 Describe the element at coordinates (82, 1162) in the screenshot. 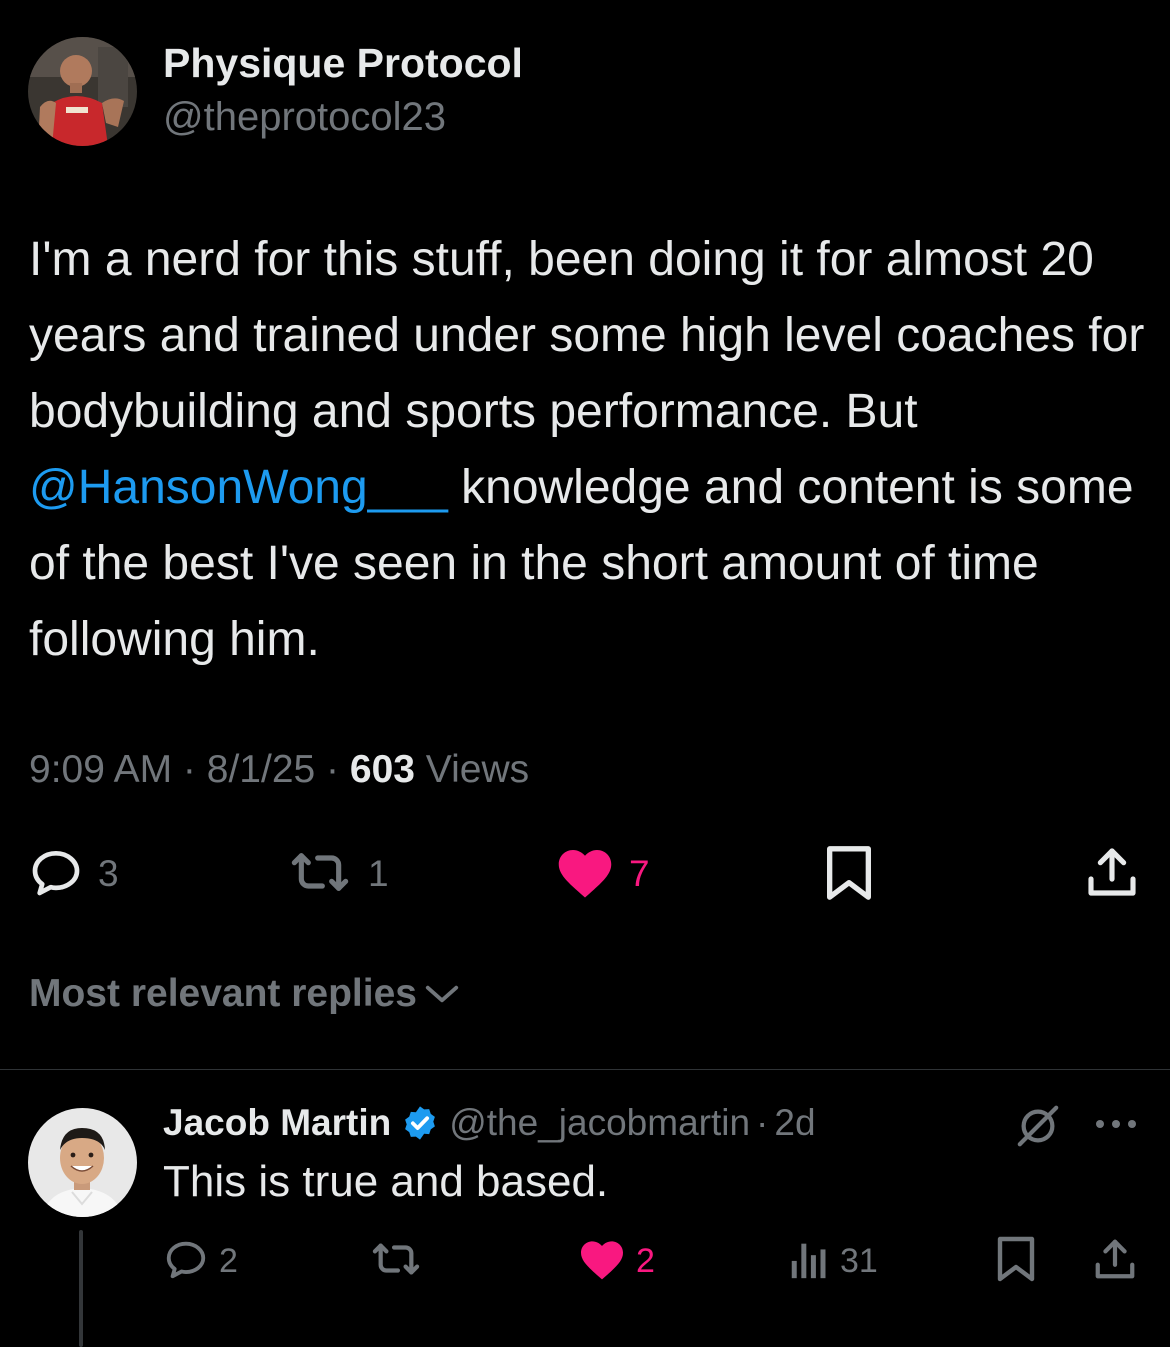

I see `reply-author-avatar` at that location.